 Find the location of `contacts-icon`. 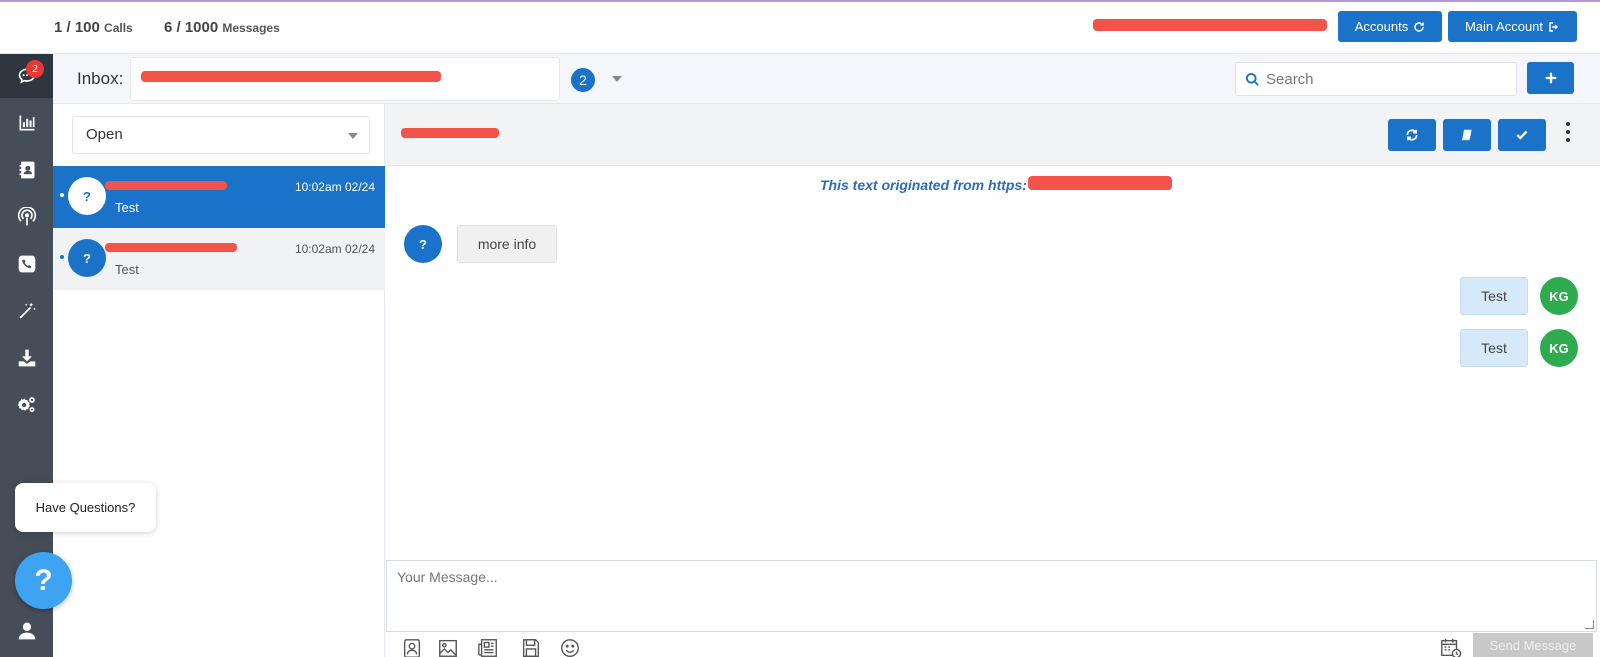

contacts-icon is located at coordinates (26, 170).